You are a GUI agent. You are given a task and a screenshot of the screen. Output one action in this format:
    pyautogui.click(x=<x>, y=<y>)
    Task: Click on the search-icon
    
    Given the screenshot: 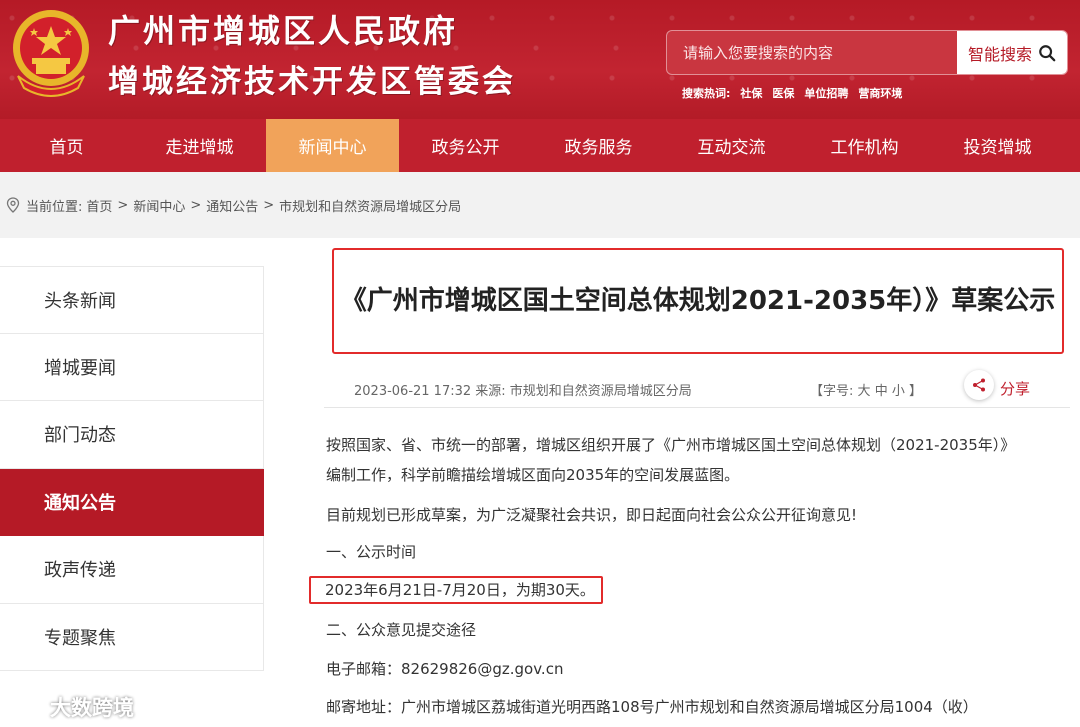 What is the action you would take?
    pyautogui.click(x=1047, y=52)
    